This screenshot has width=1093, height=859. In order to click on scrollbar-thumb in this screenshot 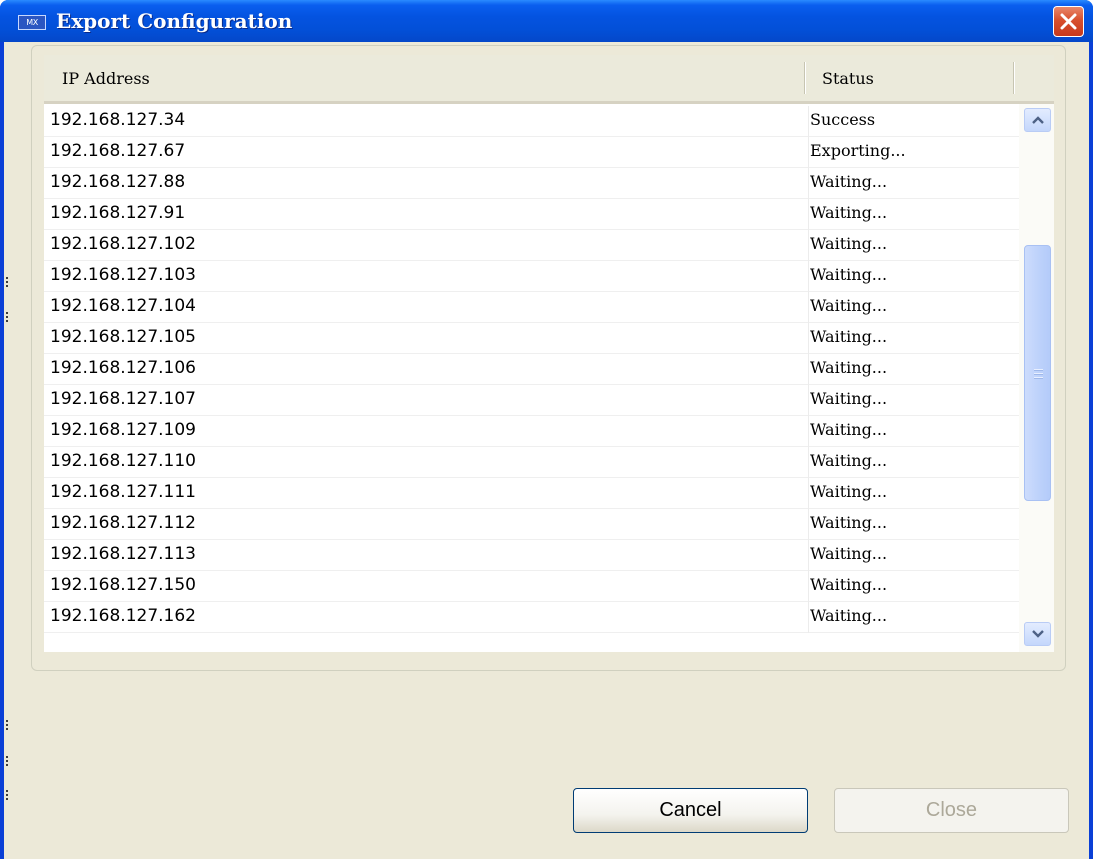, I will do `click(1037, 373)`.